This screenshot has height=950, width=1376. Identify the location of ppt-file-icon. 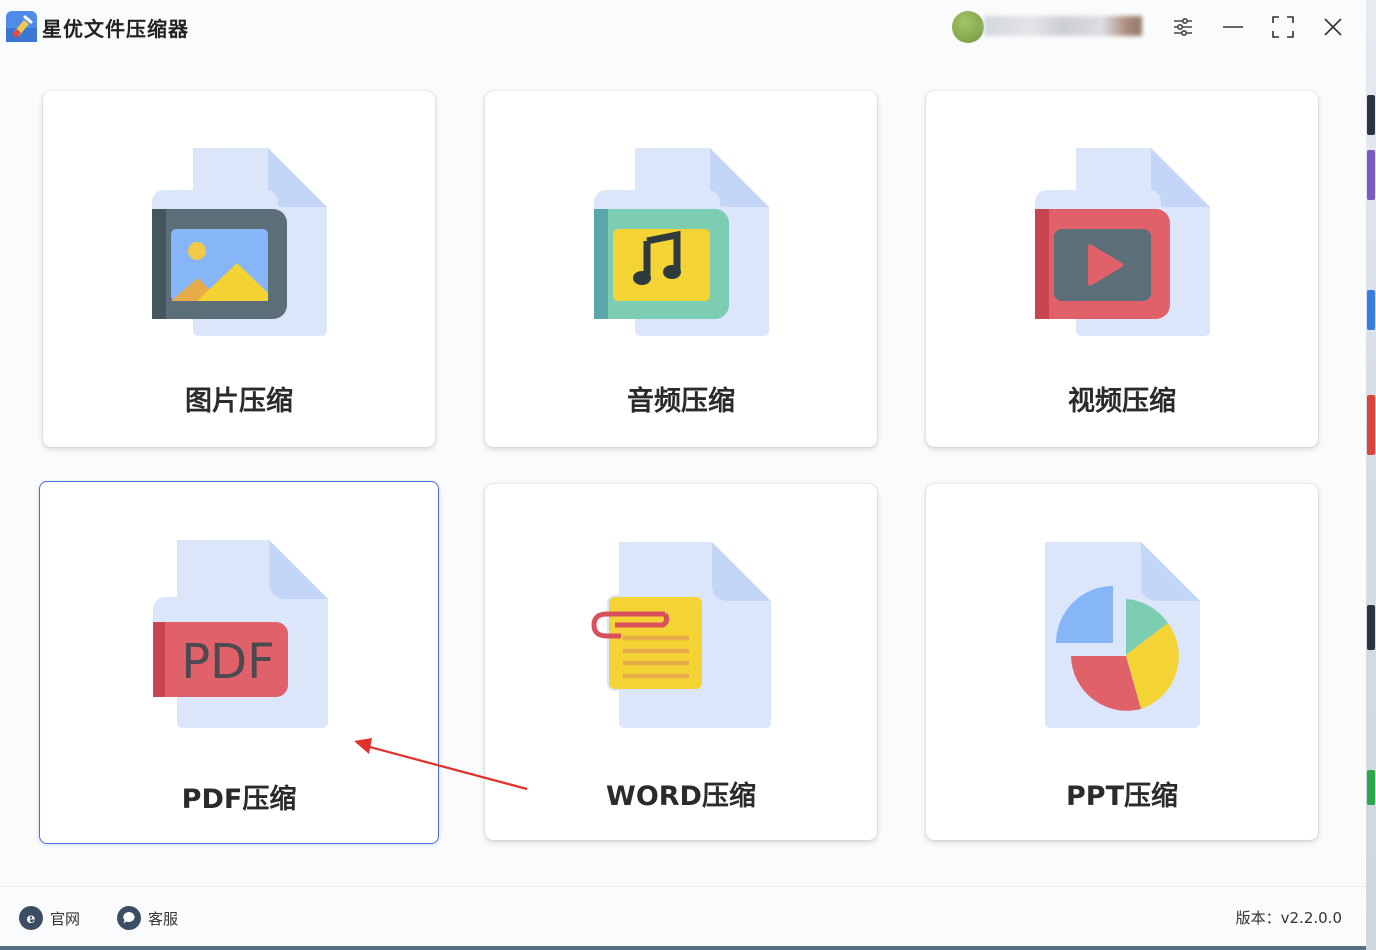
(1122, 635).